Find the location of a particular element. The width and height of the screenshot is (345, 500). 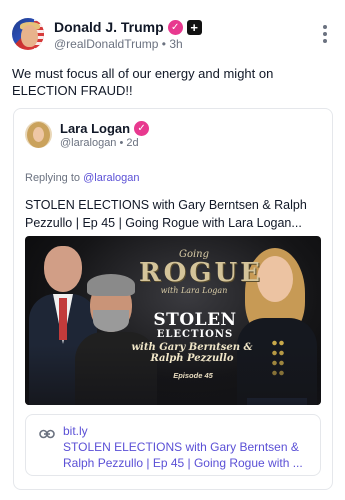

replying-to: Replying to @laralogan is located at coordinates (82, 178).